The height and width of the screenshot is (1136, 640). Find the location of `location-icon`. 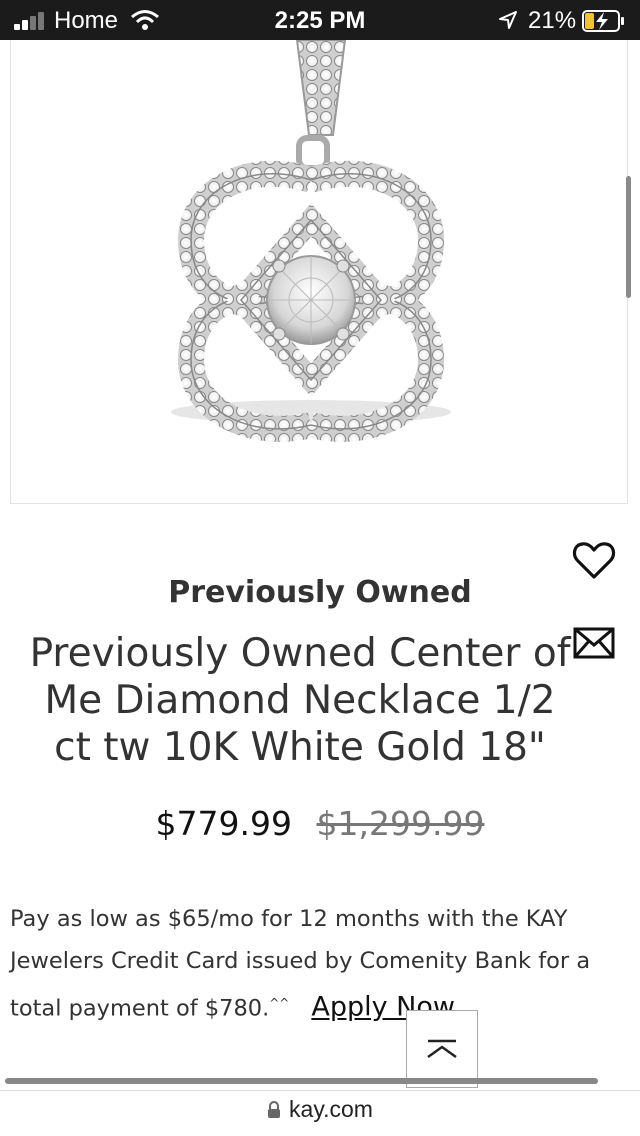

location-icon is located at coordinates (508, 20).